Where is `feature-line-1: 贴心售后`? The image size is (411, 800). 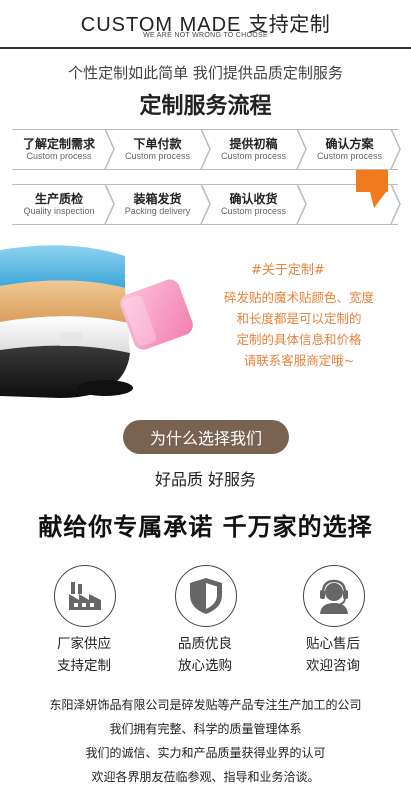 feature-line-1: 贴心售后 is located at coordinates (333, 644).